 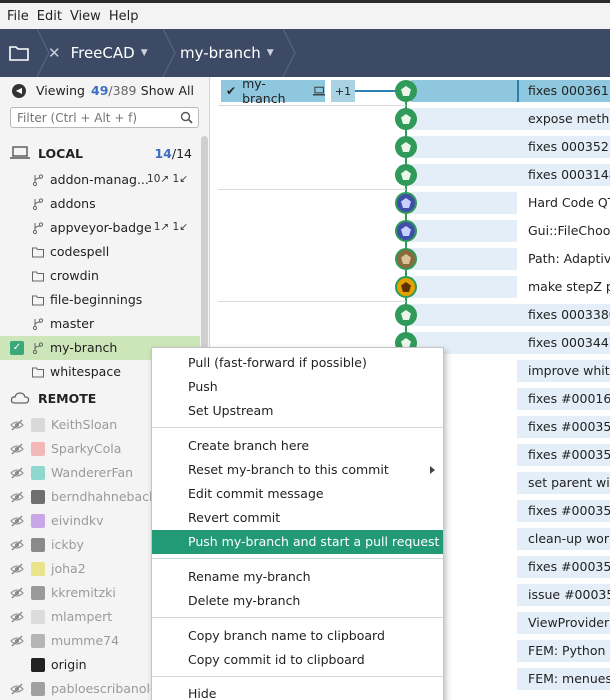 What do you see at coordinates (100, 324) in the screenshot?
I see `local-branch-item: master` at bounding box center [100, 324].